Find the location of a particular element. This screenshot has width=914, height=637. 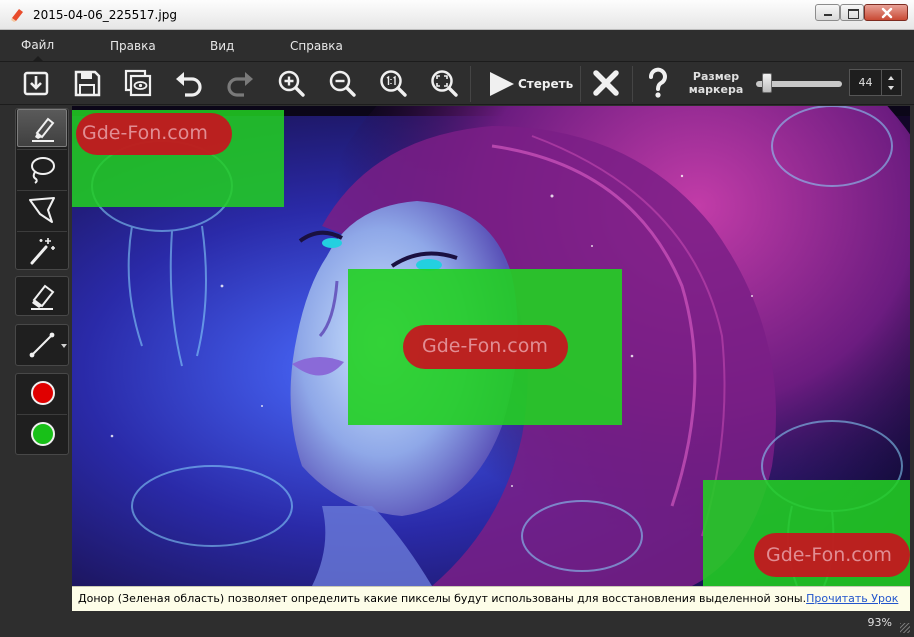

eraser-tool-group is located at coordinates (42, 296).